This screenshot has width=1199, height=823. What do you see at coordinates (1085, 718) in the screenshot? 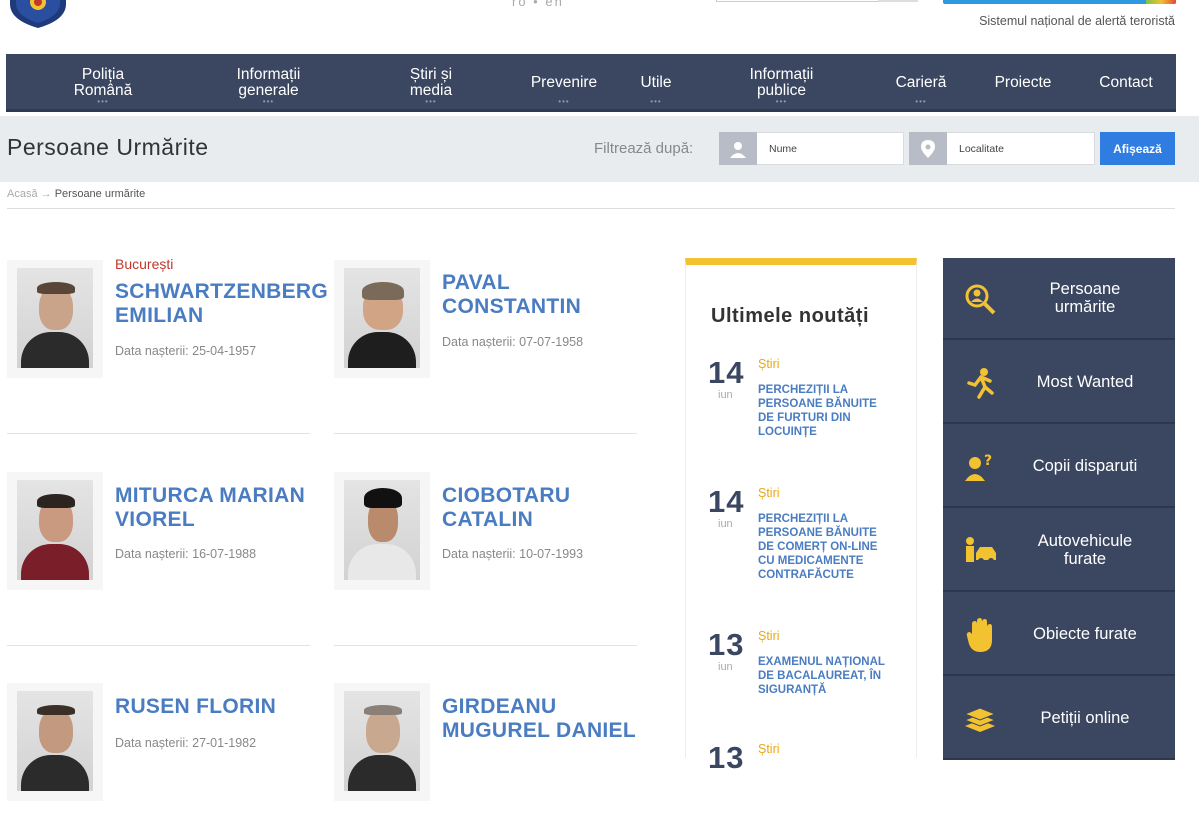
I see `menu-label: Petiții online` at bounding box center [1085, 718].